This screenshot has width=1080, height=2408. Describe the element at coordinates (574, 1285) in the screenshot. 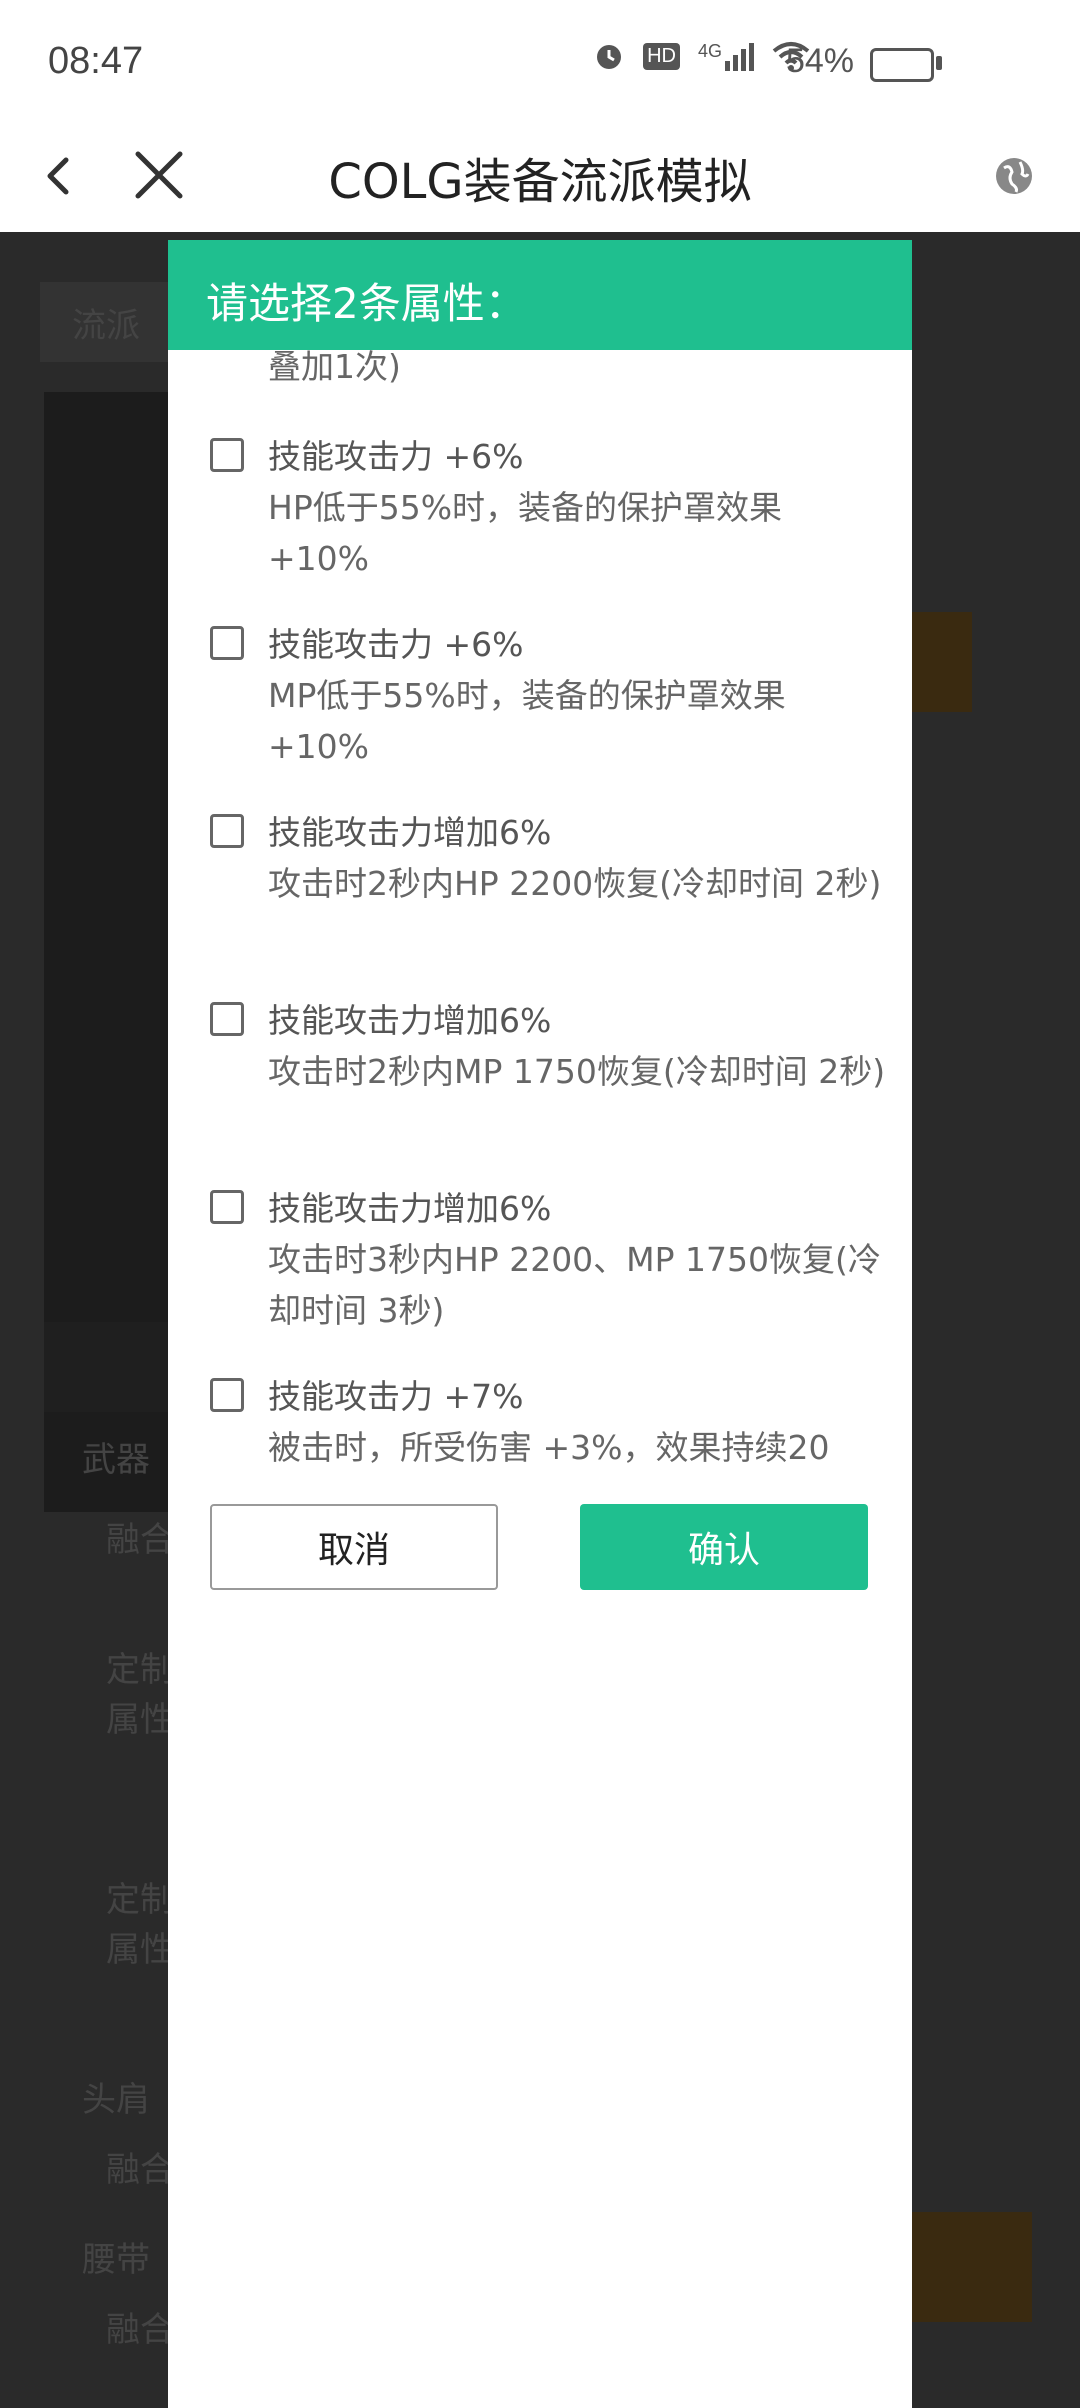

I see `option-desc: 攻击时3秒内HP 2200、MP 1750恢复(冷却时间 3秒)` at that location.